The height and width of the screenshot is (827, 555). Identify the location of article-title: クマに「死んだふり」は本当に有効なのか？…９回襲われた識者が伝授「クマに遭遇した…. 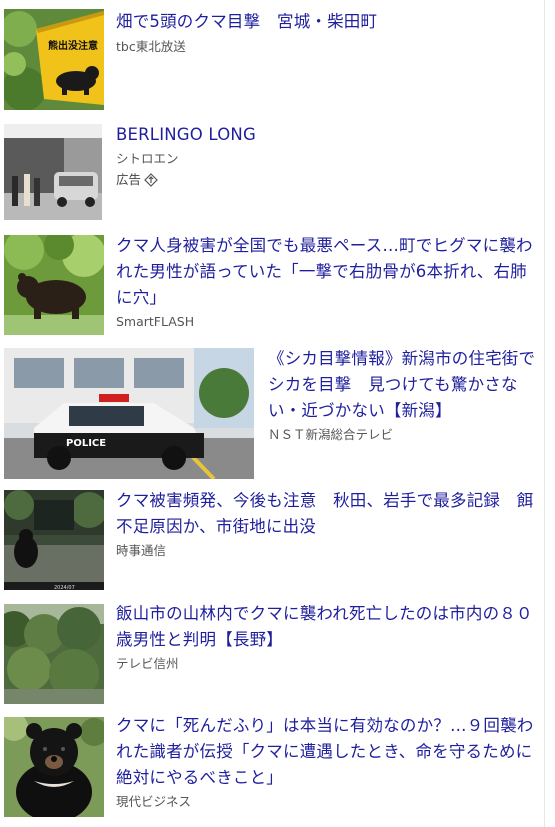
(328, 752).